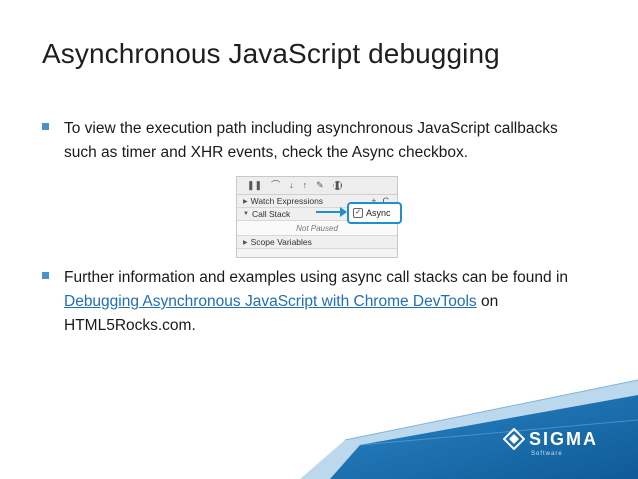 This screenshot has height=479, width=638. I want to click on sigma-logo: SIGMA, so click(550, 439).